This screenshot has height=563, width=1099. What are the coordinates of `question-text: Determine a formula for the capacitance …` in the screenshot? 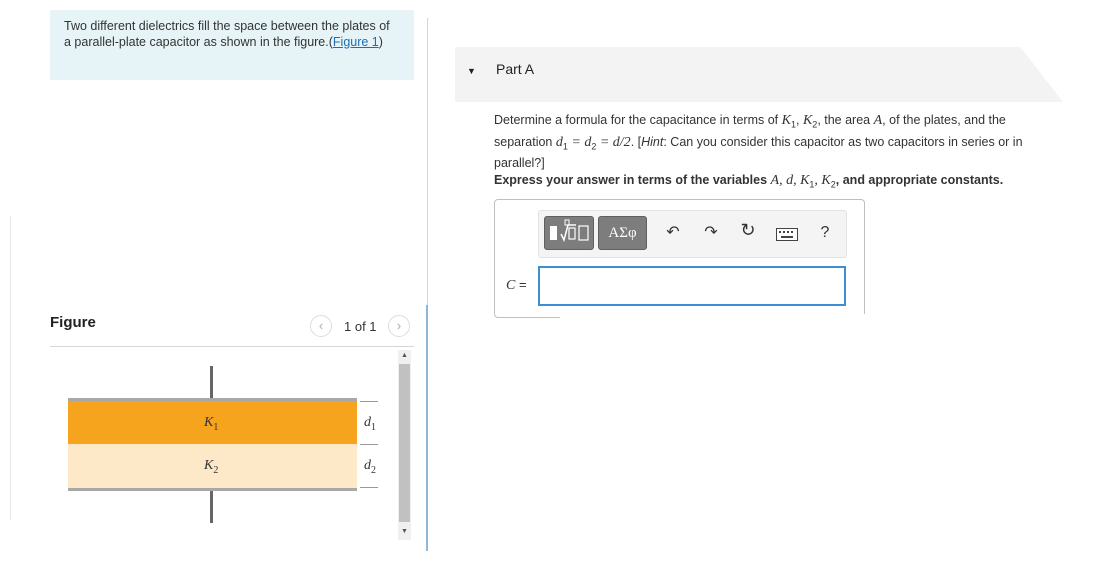 It's located at (758, 141).